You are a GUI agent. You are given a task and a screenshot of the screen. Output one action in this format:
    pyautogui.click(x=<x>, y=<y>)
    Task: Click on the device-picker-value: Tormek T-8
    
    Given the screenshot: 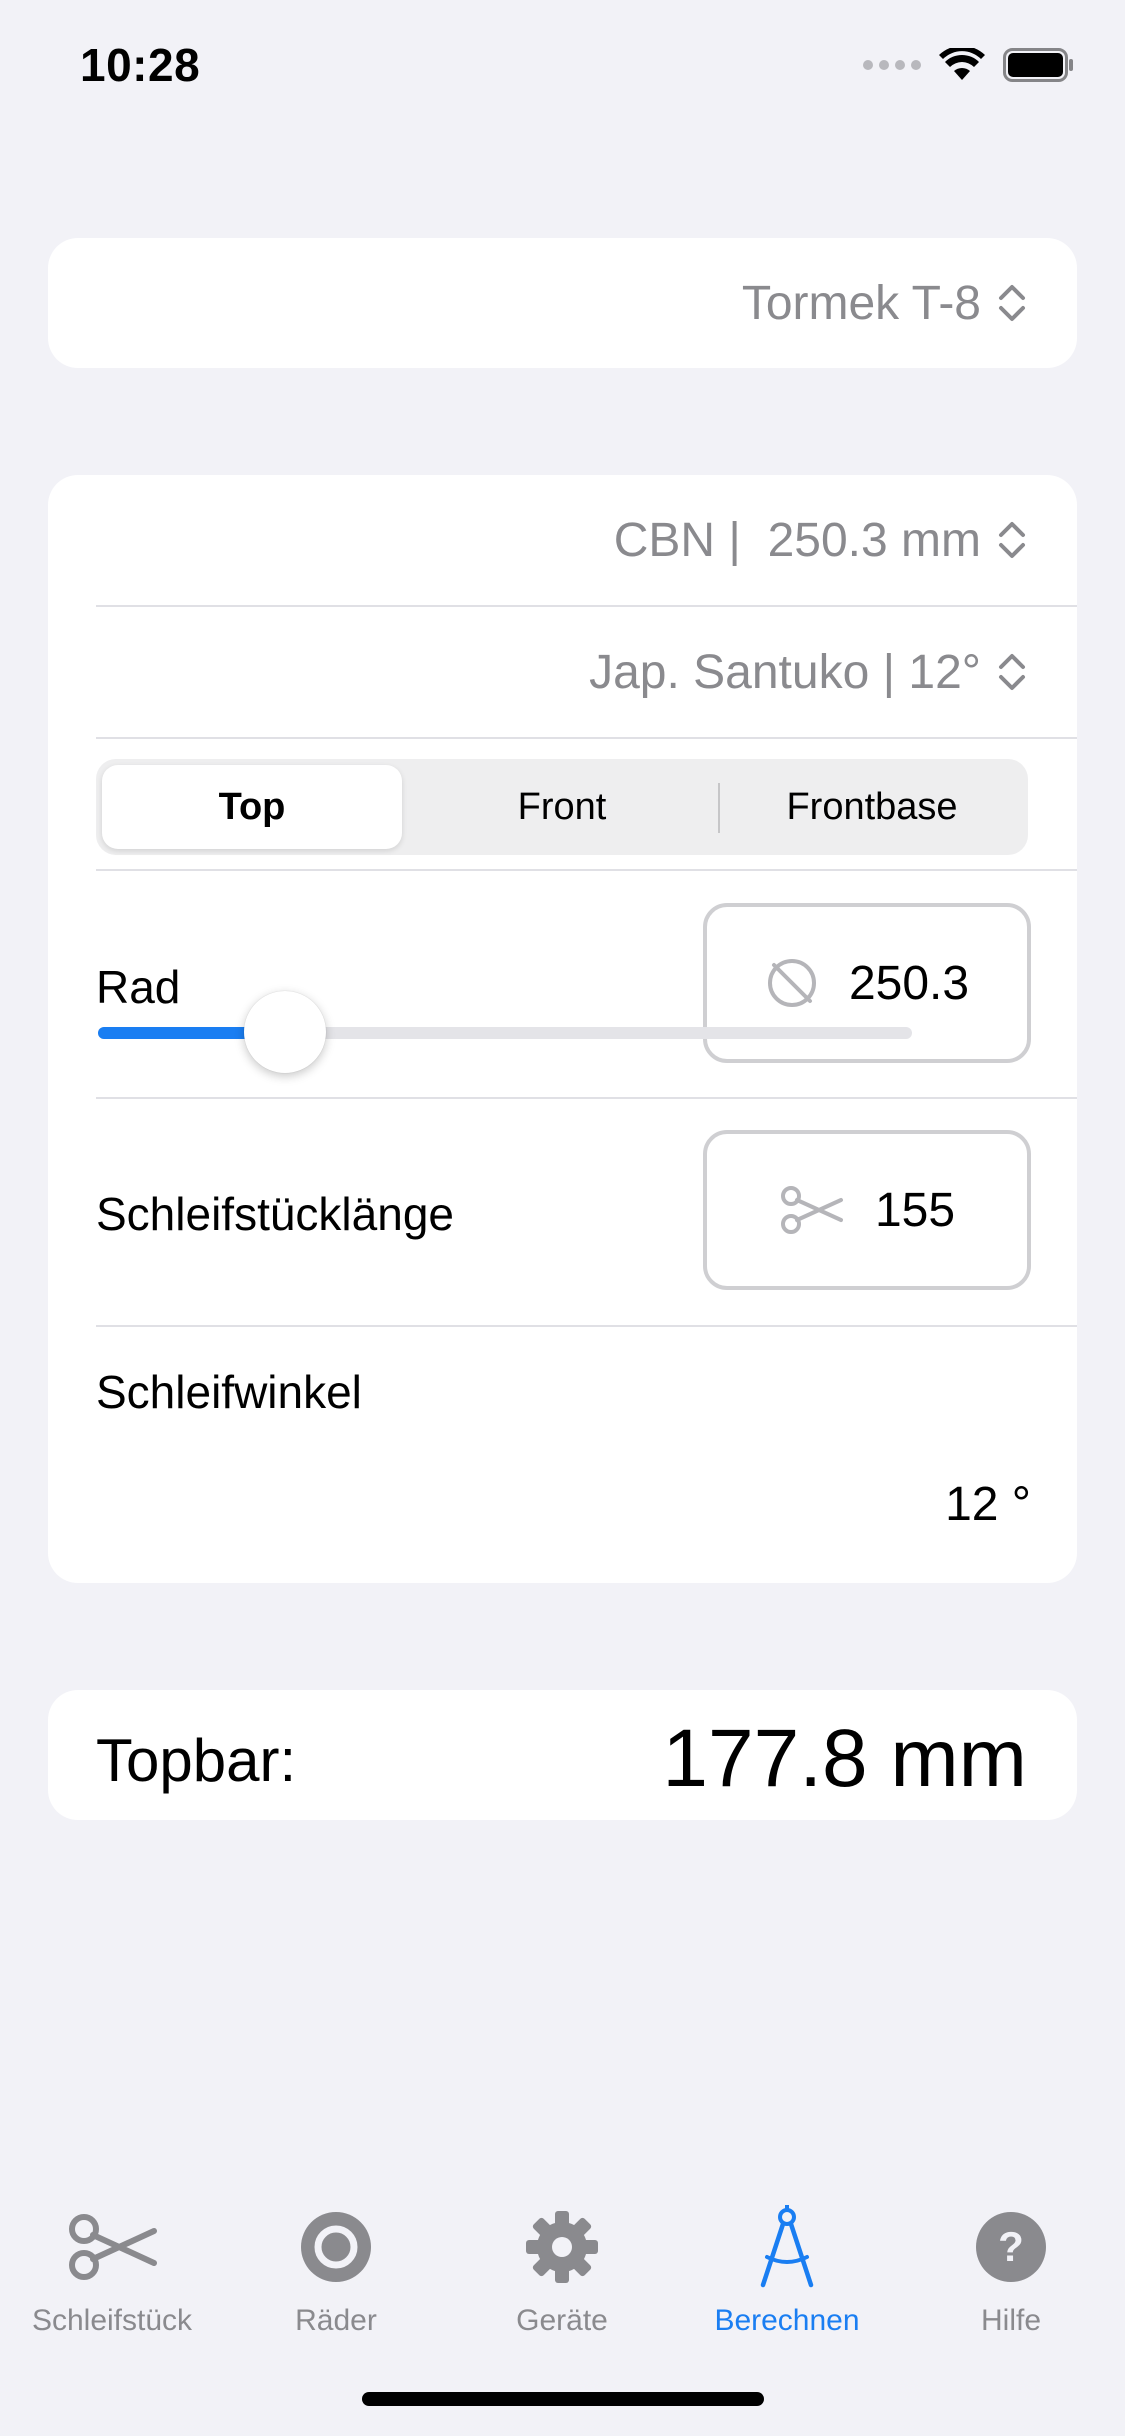 What is the action you would take?
    pyautogui.click(x=861, y=303)
    